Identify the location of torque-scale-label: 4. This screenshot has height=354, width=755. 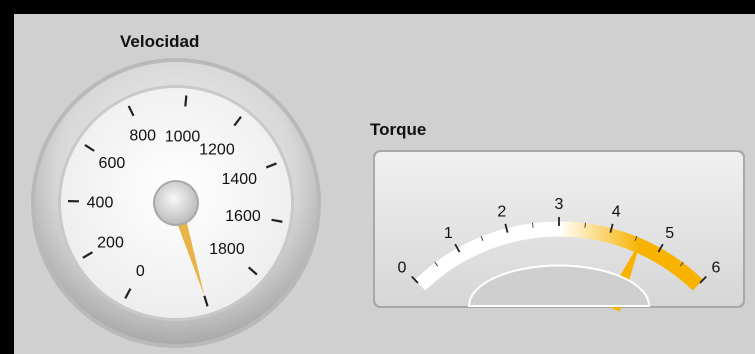
(616, 211).